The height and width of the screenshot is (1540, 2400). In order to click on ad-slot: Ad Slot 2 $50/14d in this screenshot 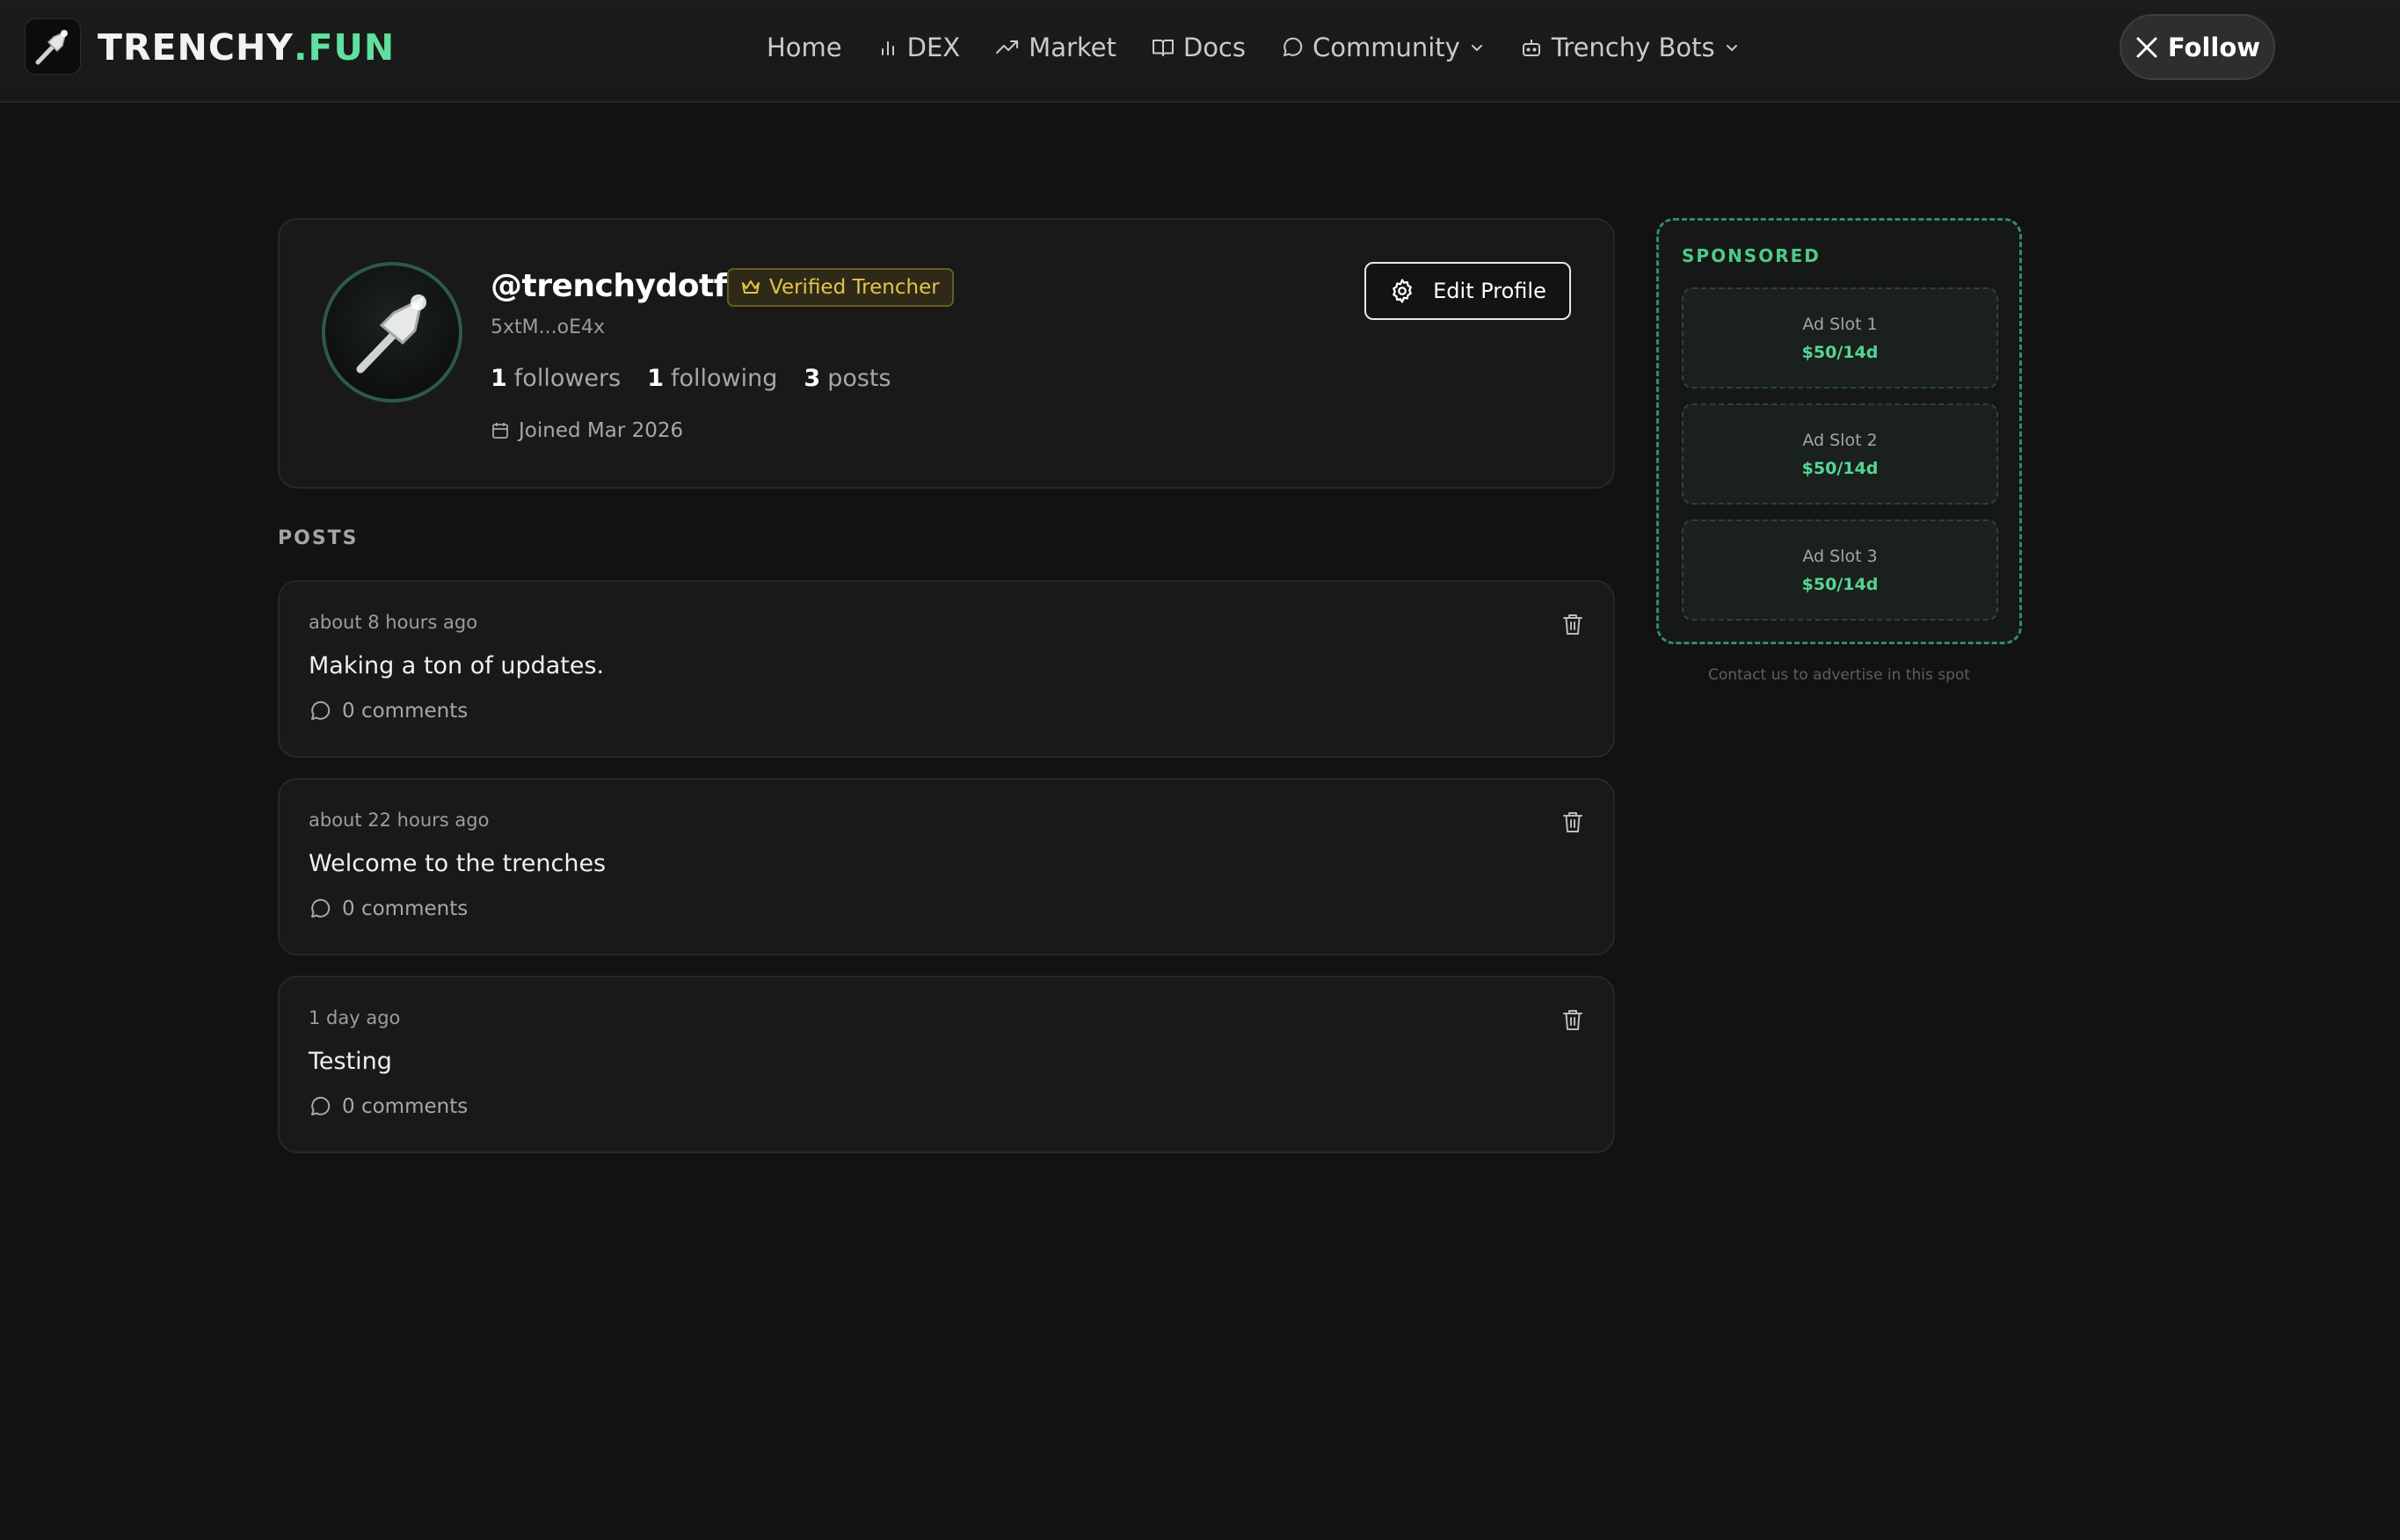, I will do `click(1840, 454)`.